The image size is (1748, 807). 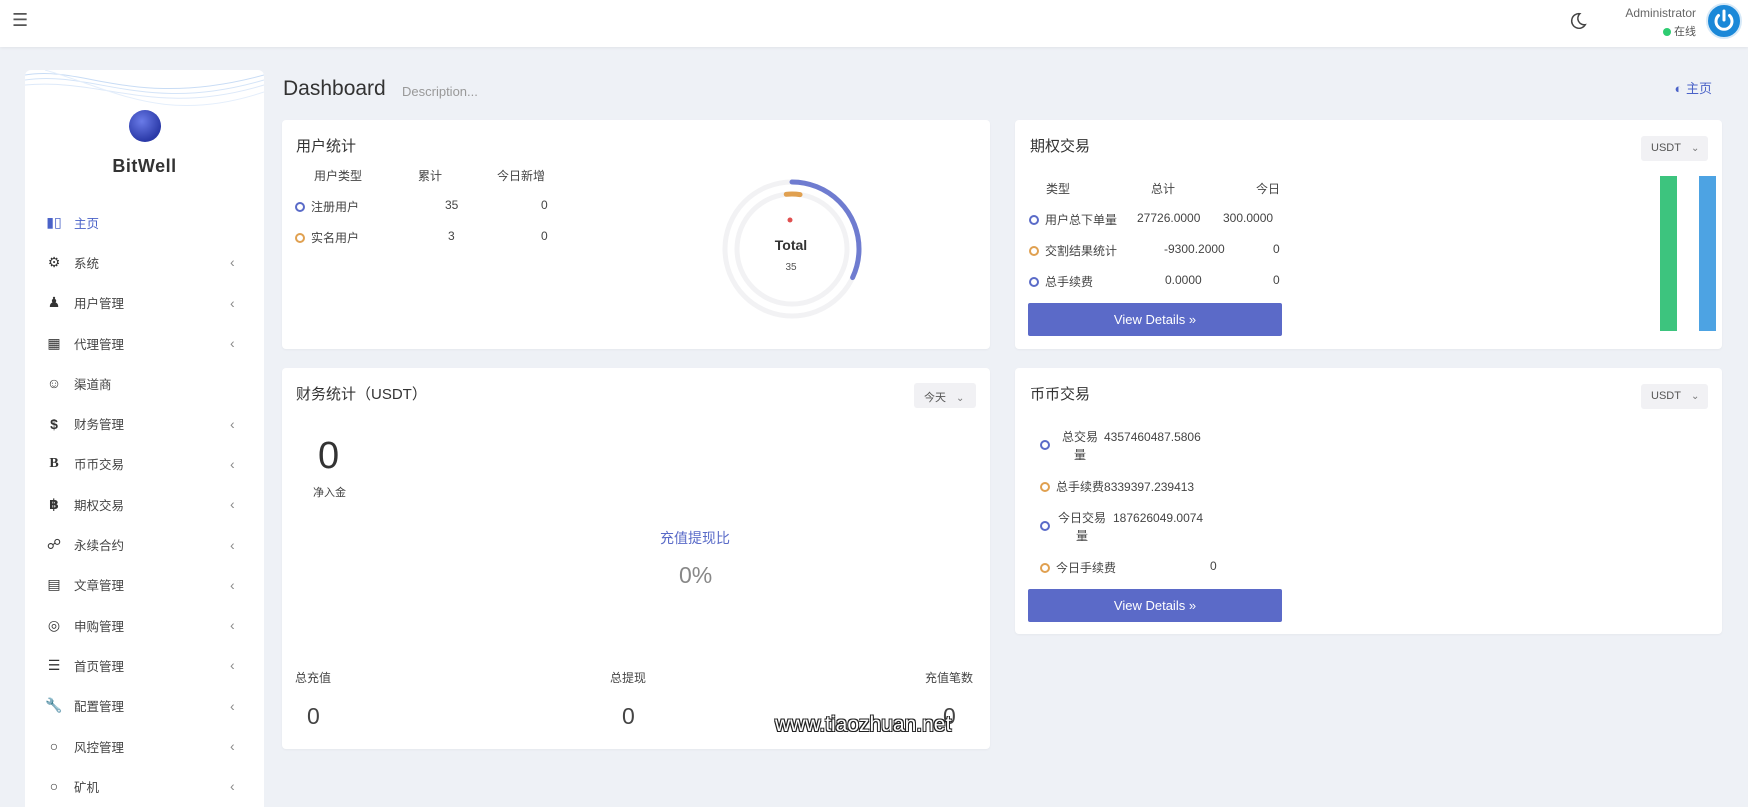 I want to click on label-line-1: 总交易, so click(x=1080, y=437).